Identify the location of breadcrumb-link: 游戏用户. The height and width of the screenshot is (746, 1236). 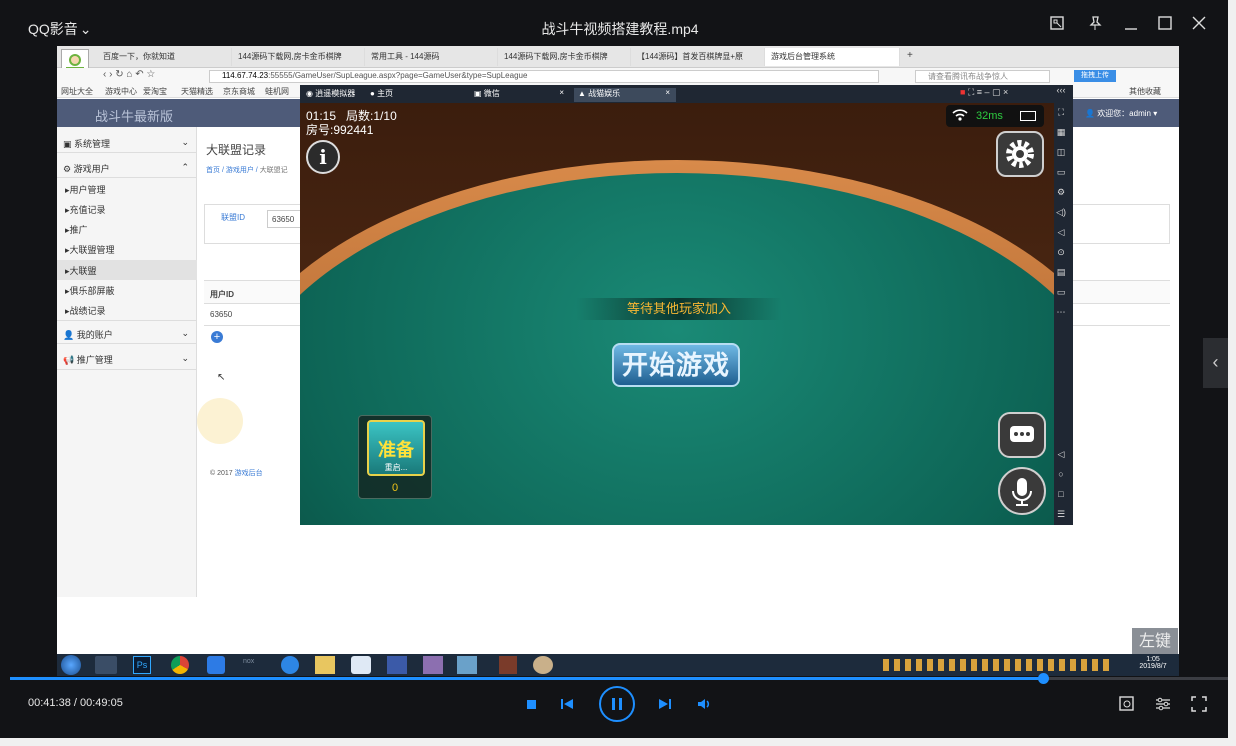
(240, 170).